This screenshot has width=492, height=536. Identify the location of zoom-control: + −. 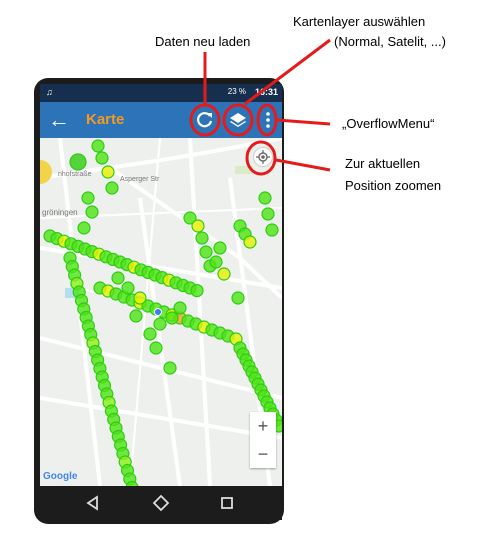
(263, 440).